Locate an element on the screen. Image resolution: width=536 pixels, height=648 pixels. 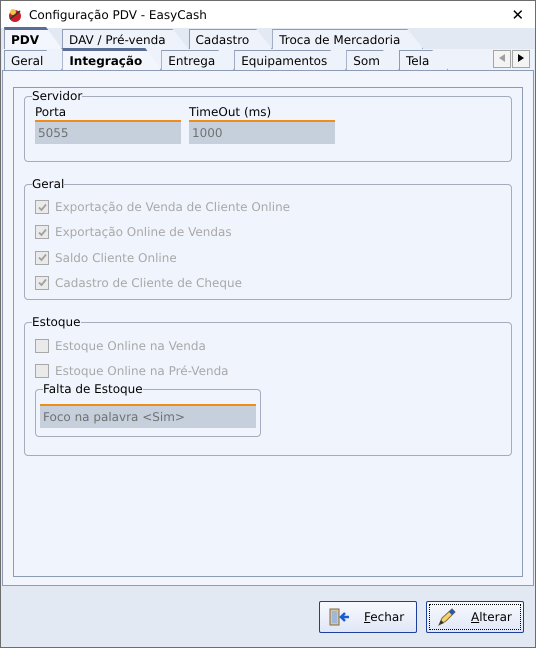
close-button: Fechar is located at coordinates (368, 616).